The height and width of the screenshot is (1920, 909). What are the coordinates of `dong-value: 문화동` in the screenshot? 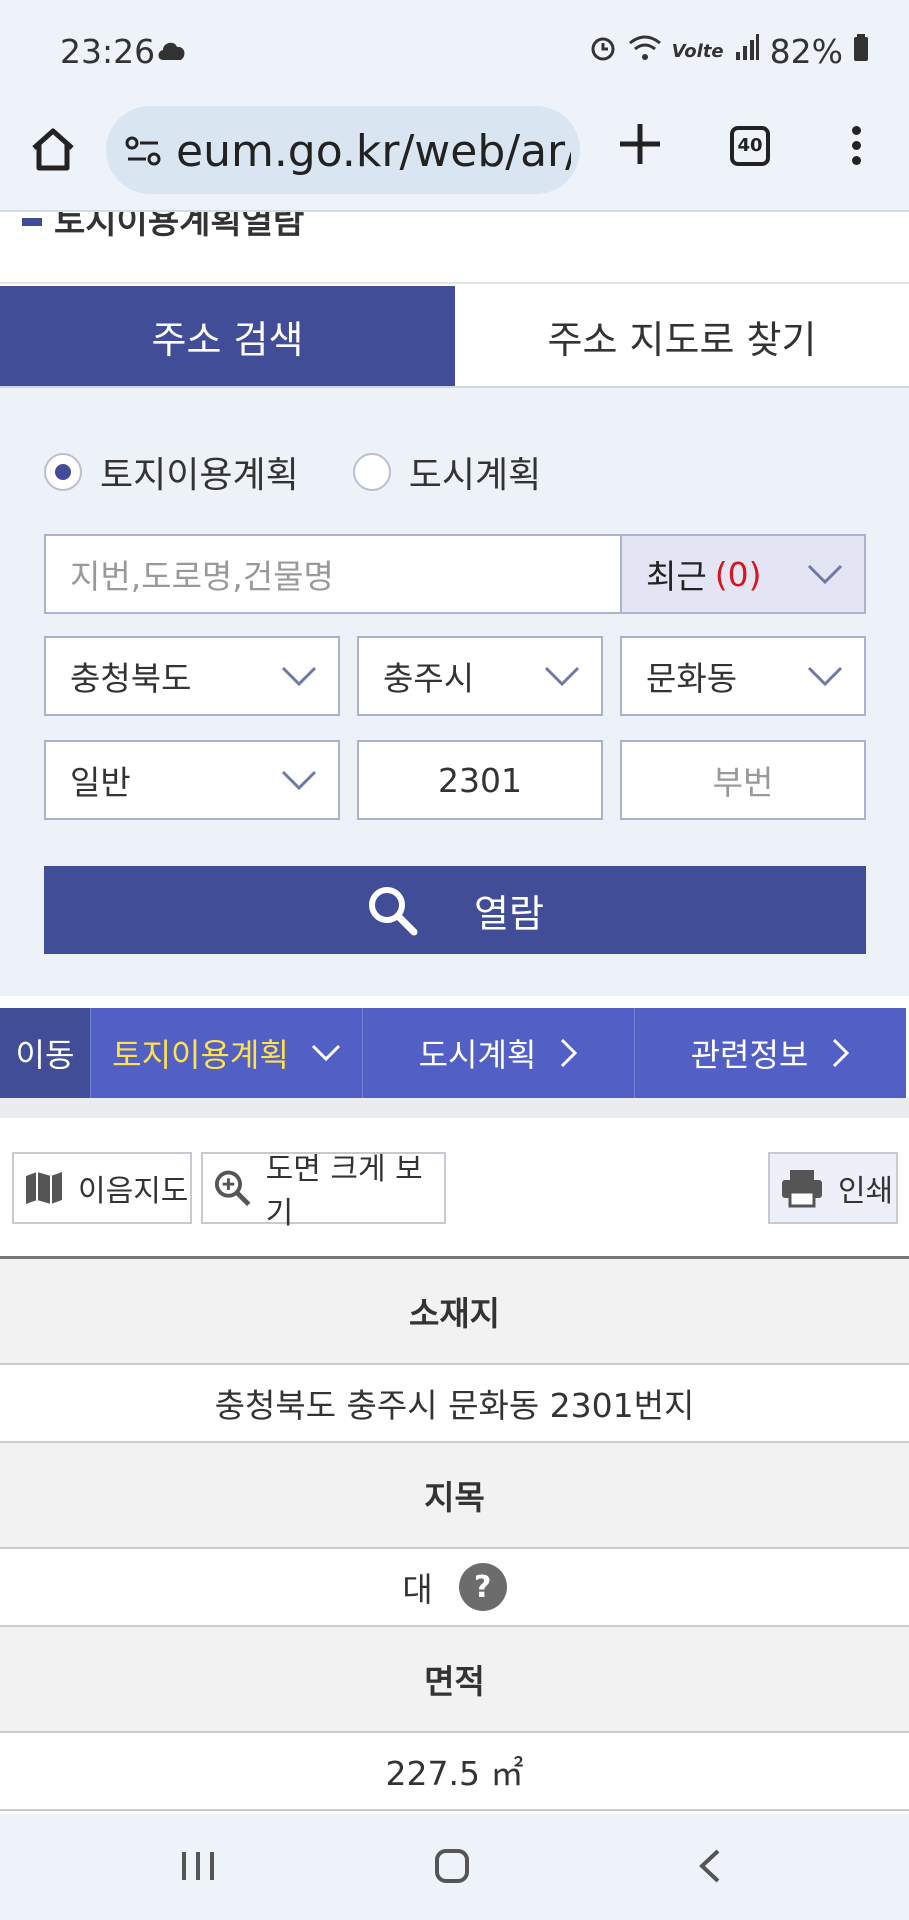 It's located at (692, 678).